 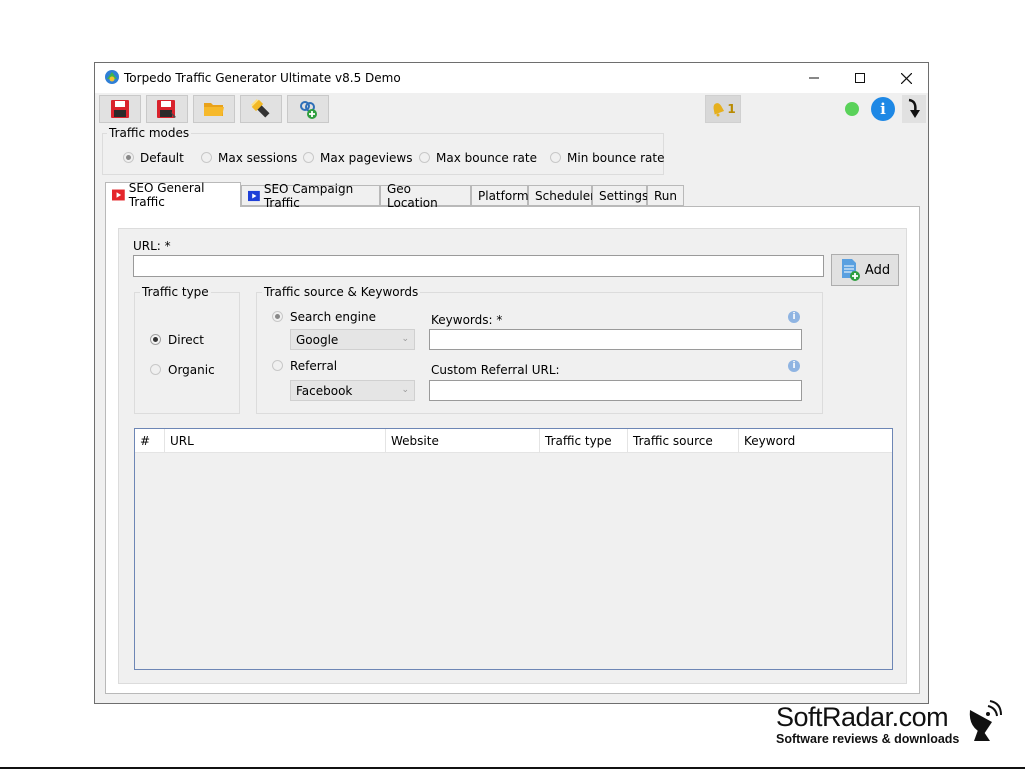 What do you see at coordinates (162, 158) in the screenshot?
I see `mode-default-label: Default` at bounding box center [162, 158].